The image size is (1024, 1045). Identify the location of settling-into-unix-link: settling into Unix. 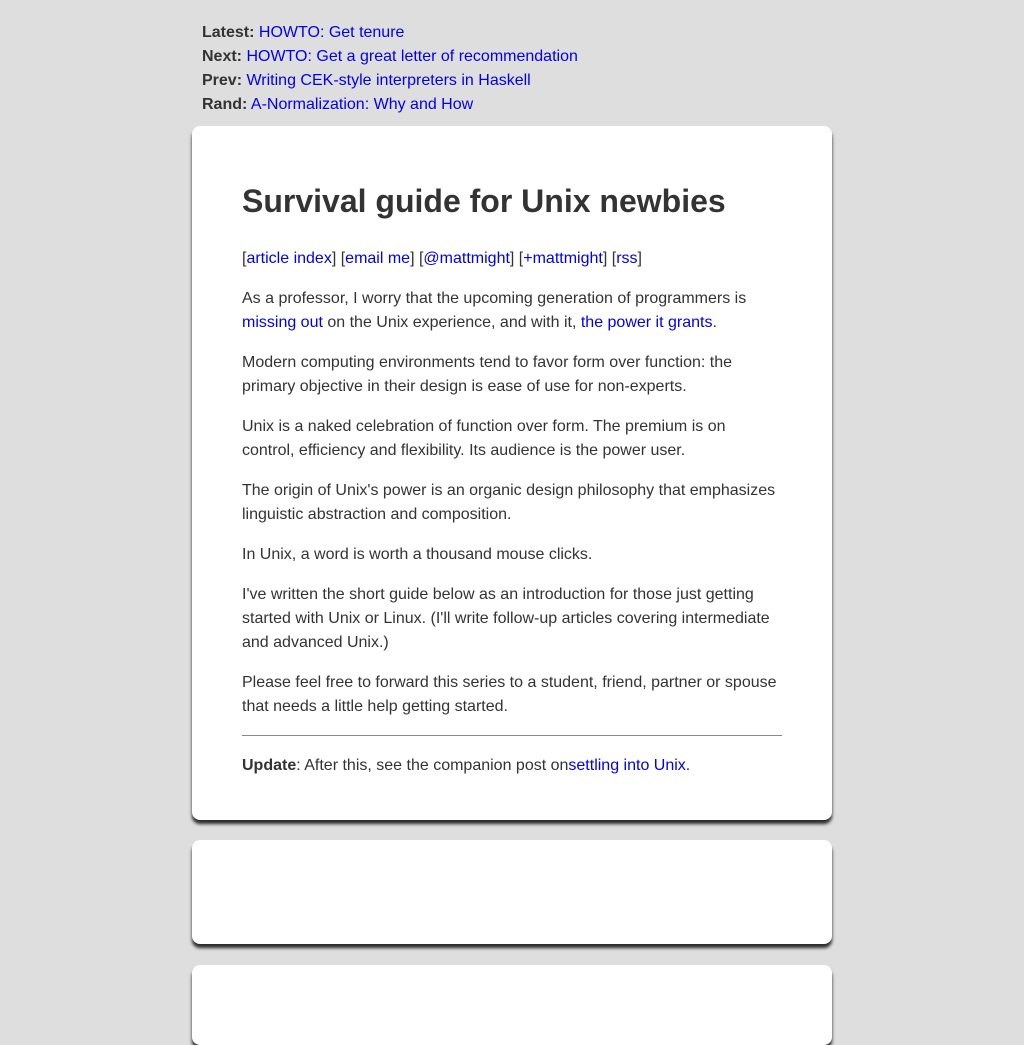
(626, 765).